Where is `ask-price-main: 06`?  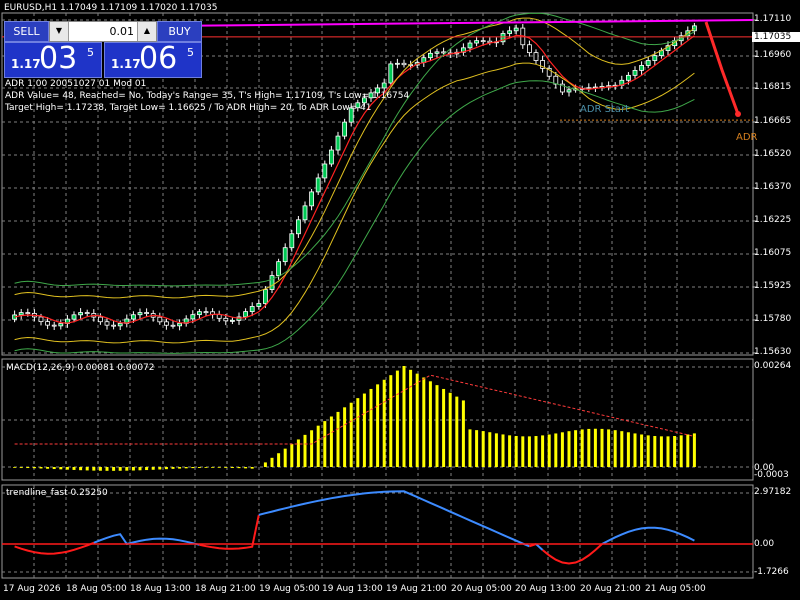 ask-price-main: 06 is located at coordinates (158, 58).